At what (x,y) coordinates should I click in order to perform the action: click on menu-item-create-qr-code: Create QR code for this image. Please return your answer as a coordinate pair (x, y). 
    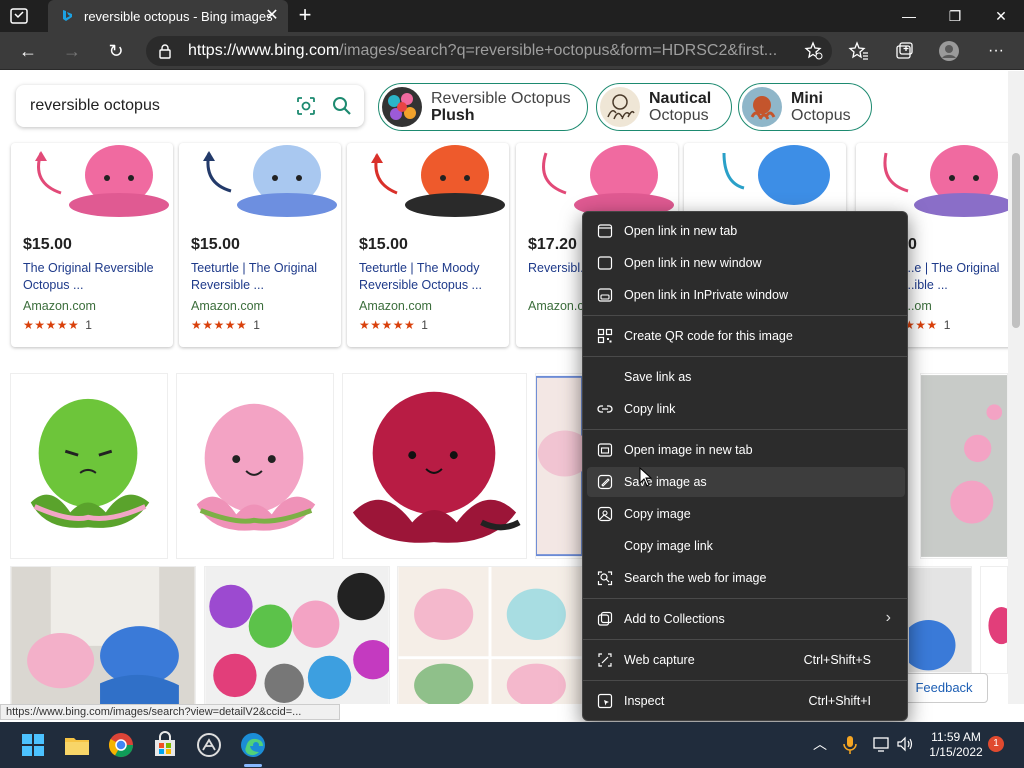
    Looking at the image, I should click on (746, 336).